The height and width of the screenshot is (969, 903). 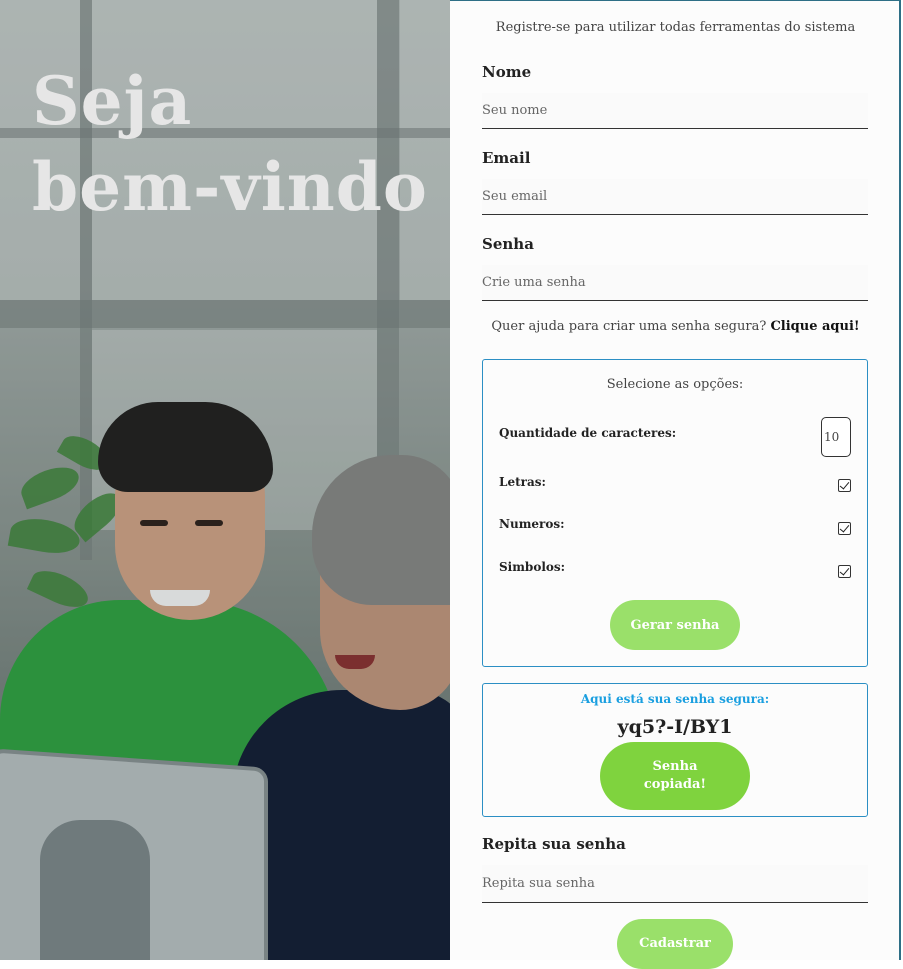 I want to click on name-label: Nome, so click(x=507, y=72).